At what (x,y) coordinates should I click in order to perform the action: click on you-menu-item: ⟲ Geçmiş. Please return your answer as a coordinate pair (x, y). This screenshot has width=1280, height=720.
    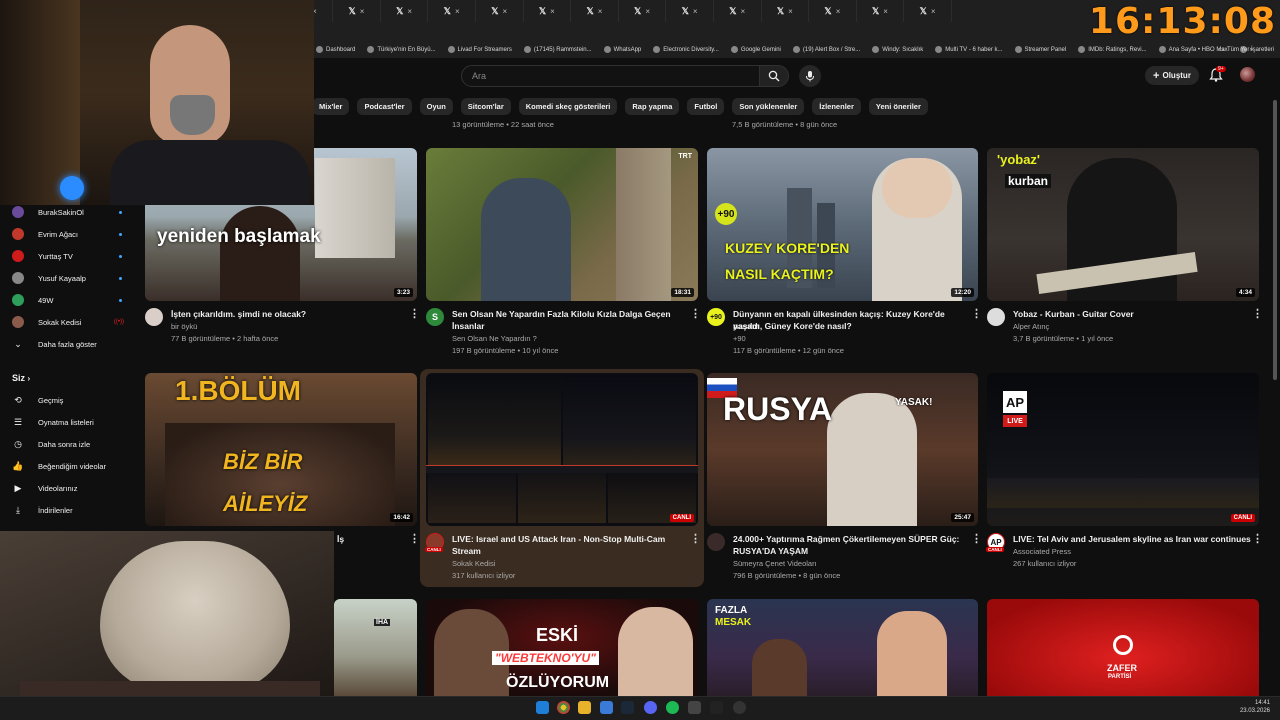
    Looking at the image, I should click on (74, 400).